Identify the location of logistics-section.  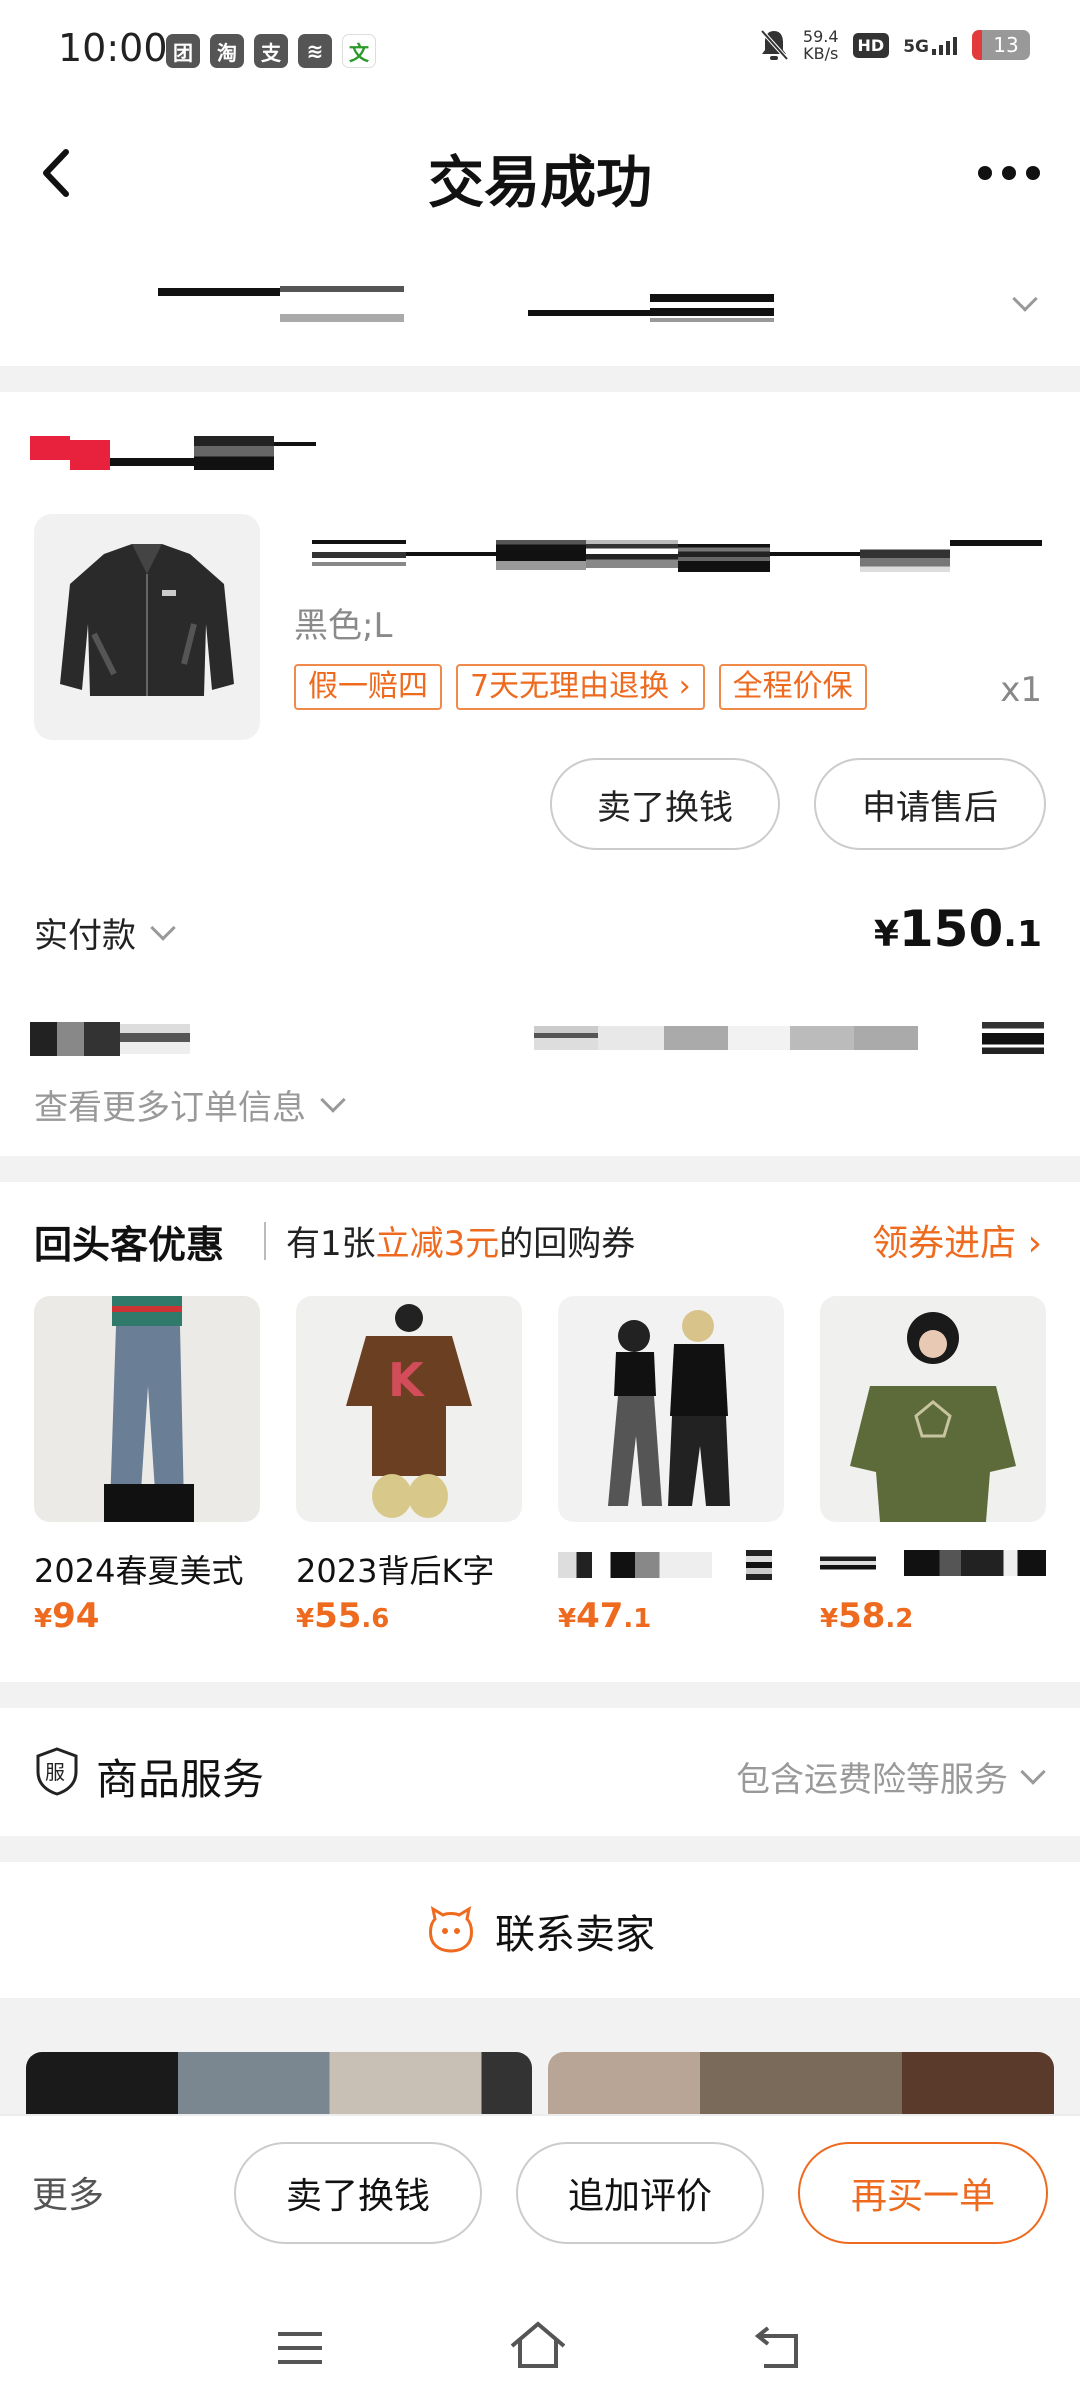
(540, 305).